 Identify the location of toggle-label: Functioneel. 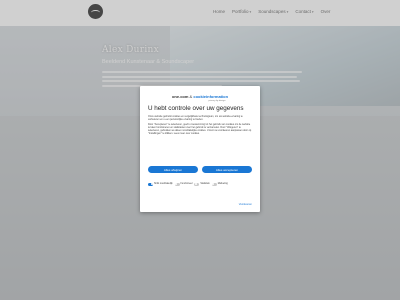
(186, 184).